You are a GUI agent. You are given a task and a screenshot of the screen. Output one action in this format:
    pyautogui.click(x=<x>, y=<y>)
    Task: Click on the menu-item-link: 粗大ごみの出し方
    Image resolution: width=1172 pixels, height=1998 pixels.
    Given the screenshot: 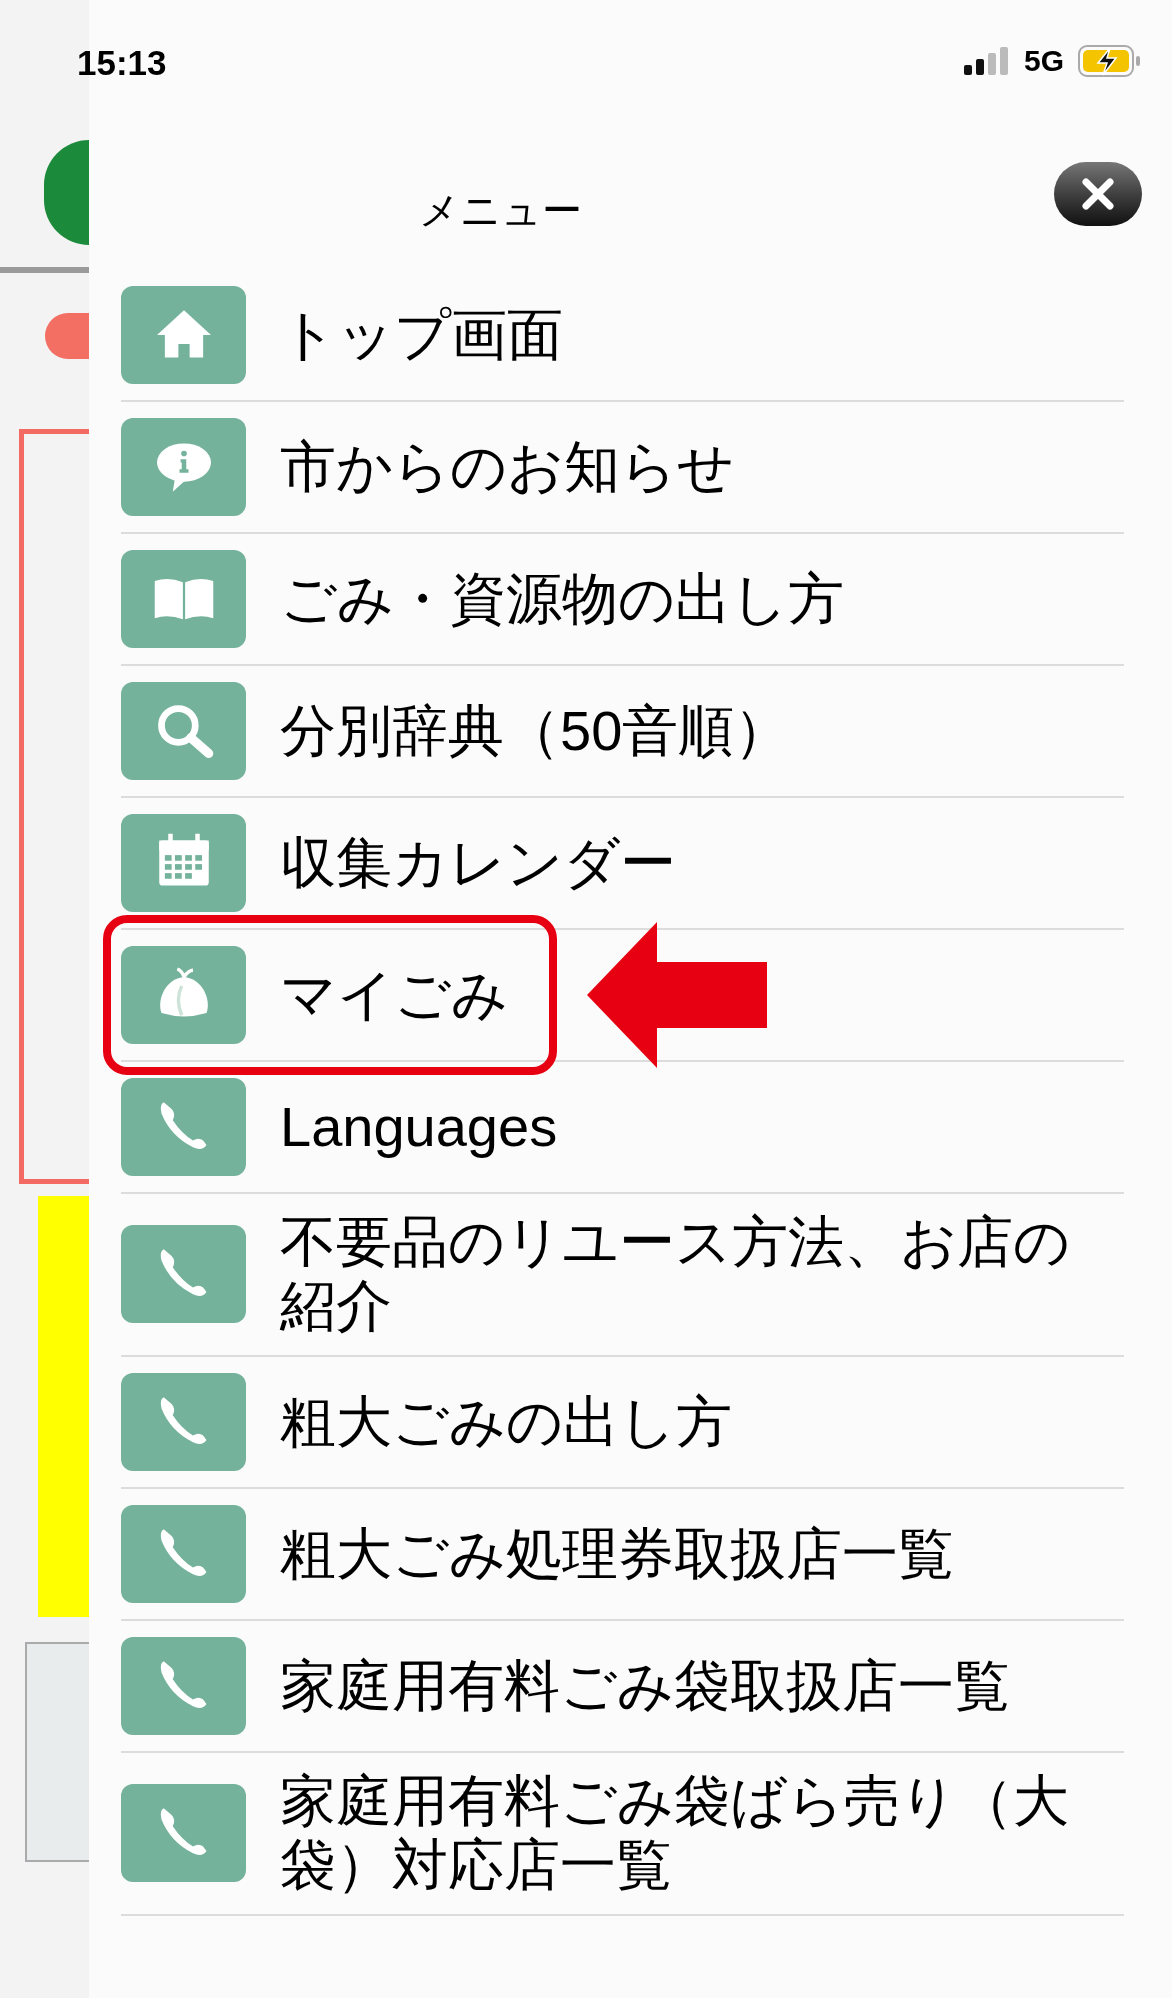 What is the action you would take?
    pyautogui.click(x=680, y=1421)
    